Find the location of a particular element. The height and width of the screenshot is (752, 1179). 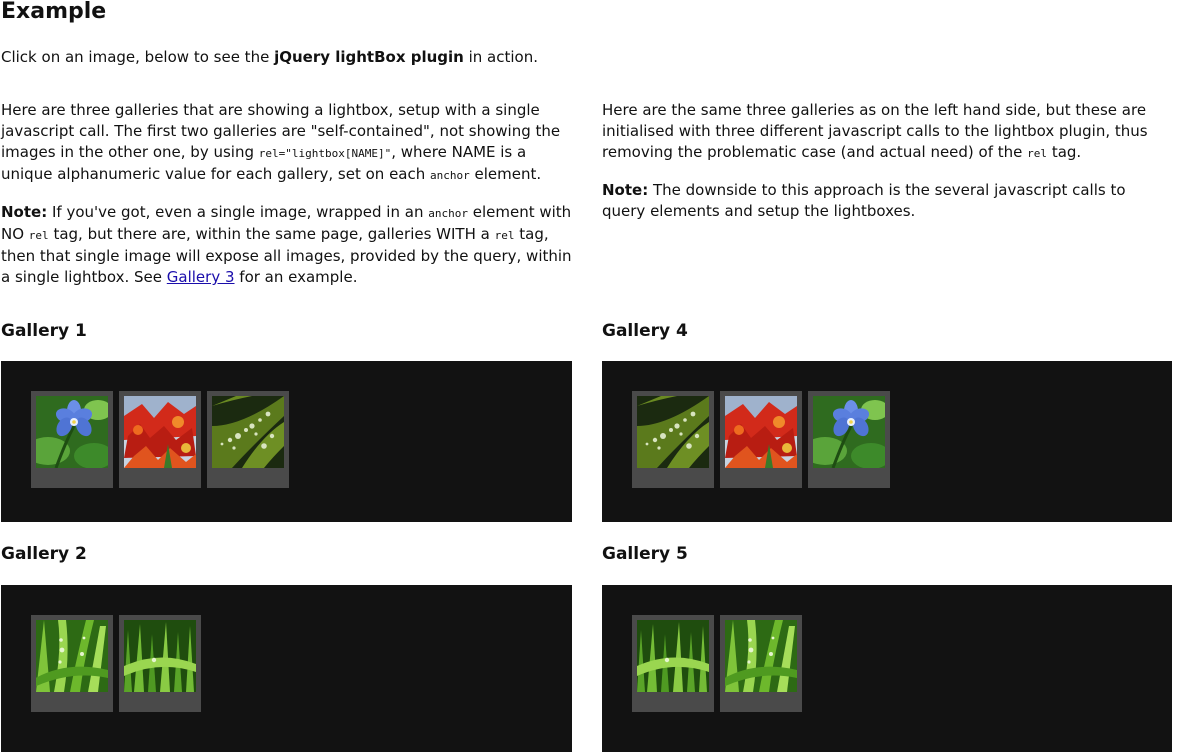

page-title: Example is located at coordinates (54, 12).